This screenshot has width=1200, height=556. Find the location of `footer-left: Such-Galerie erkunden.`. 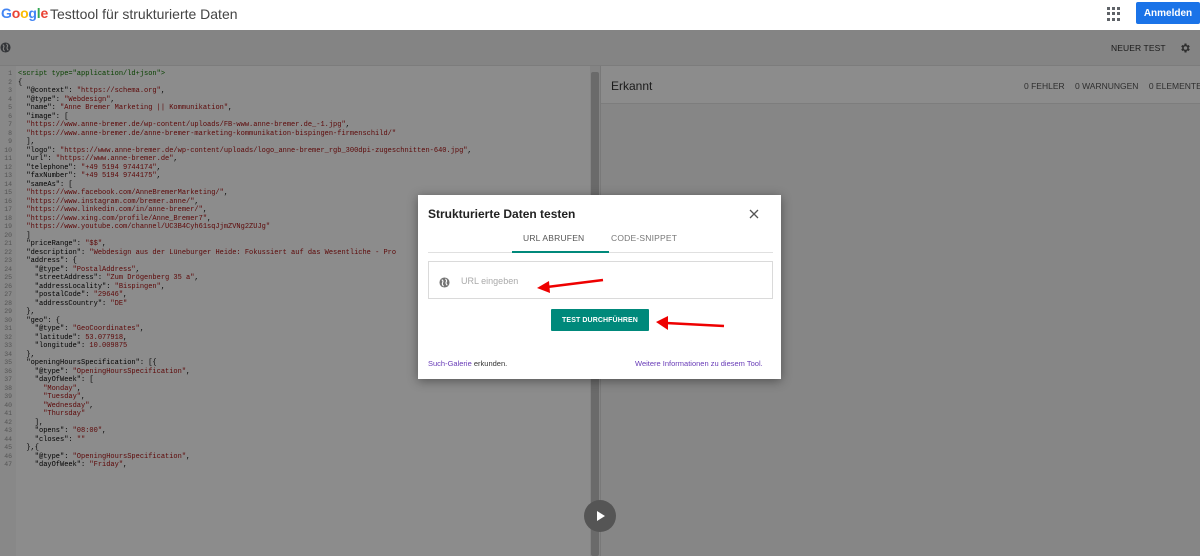

footer-left: Such-Galerie erkunden. is located at coordinates (467, 363).